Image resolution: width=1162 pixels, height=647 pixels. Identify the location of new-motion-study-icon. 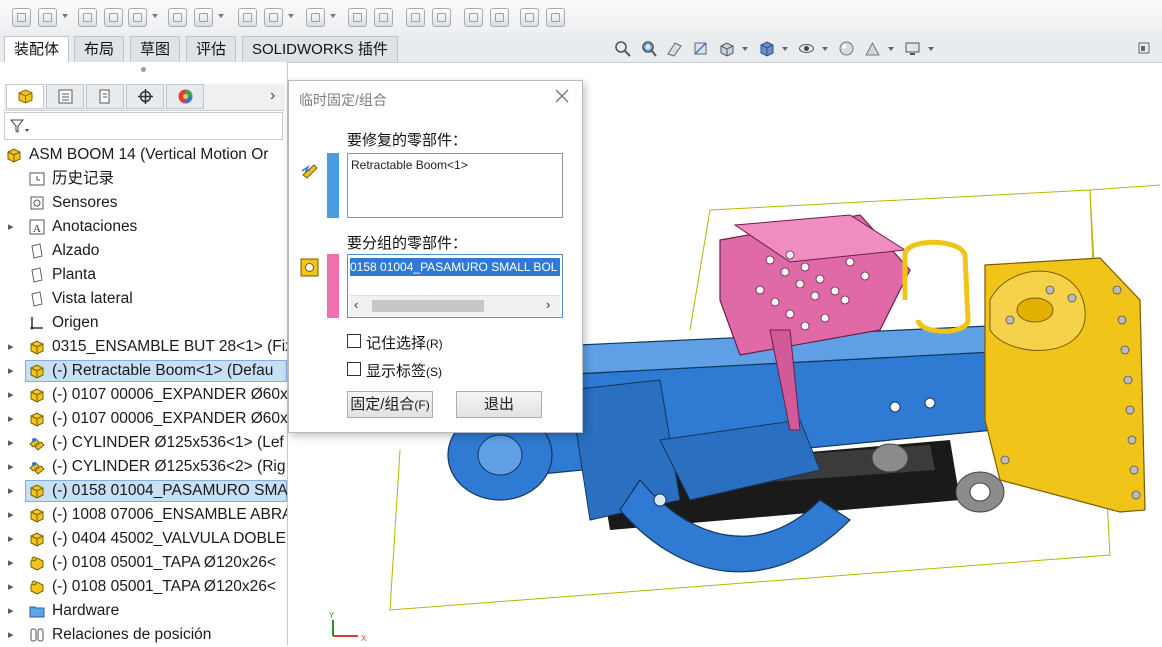
(357, 17).